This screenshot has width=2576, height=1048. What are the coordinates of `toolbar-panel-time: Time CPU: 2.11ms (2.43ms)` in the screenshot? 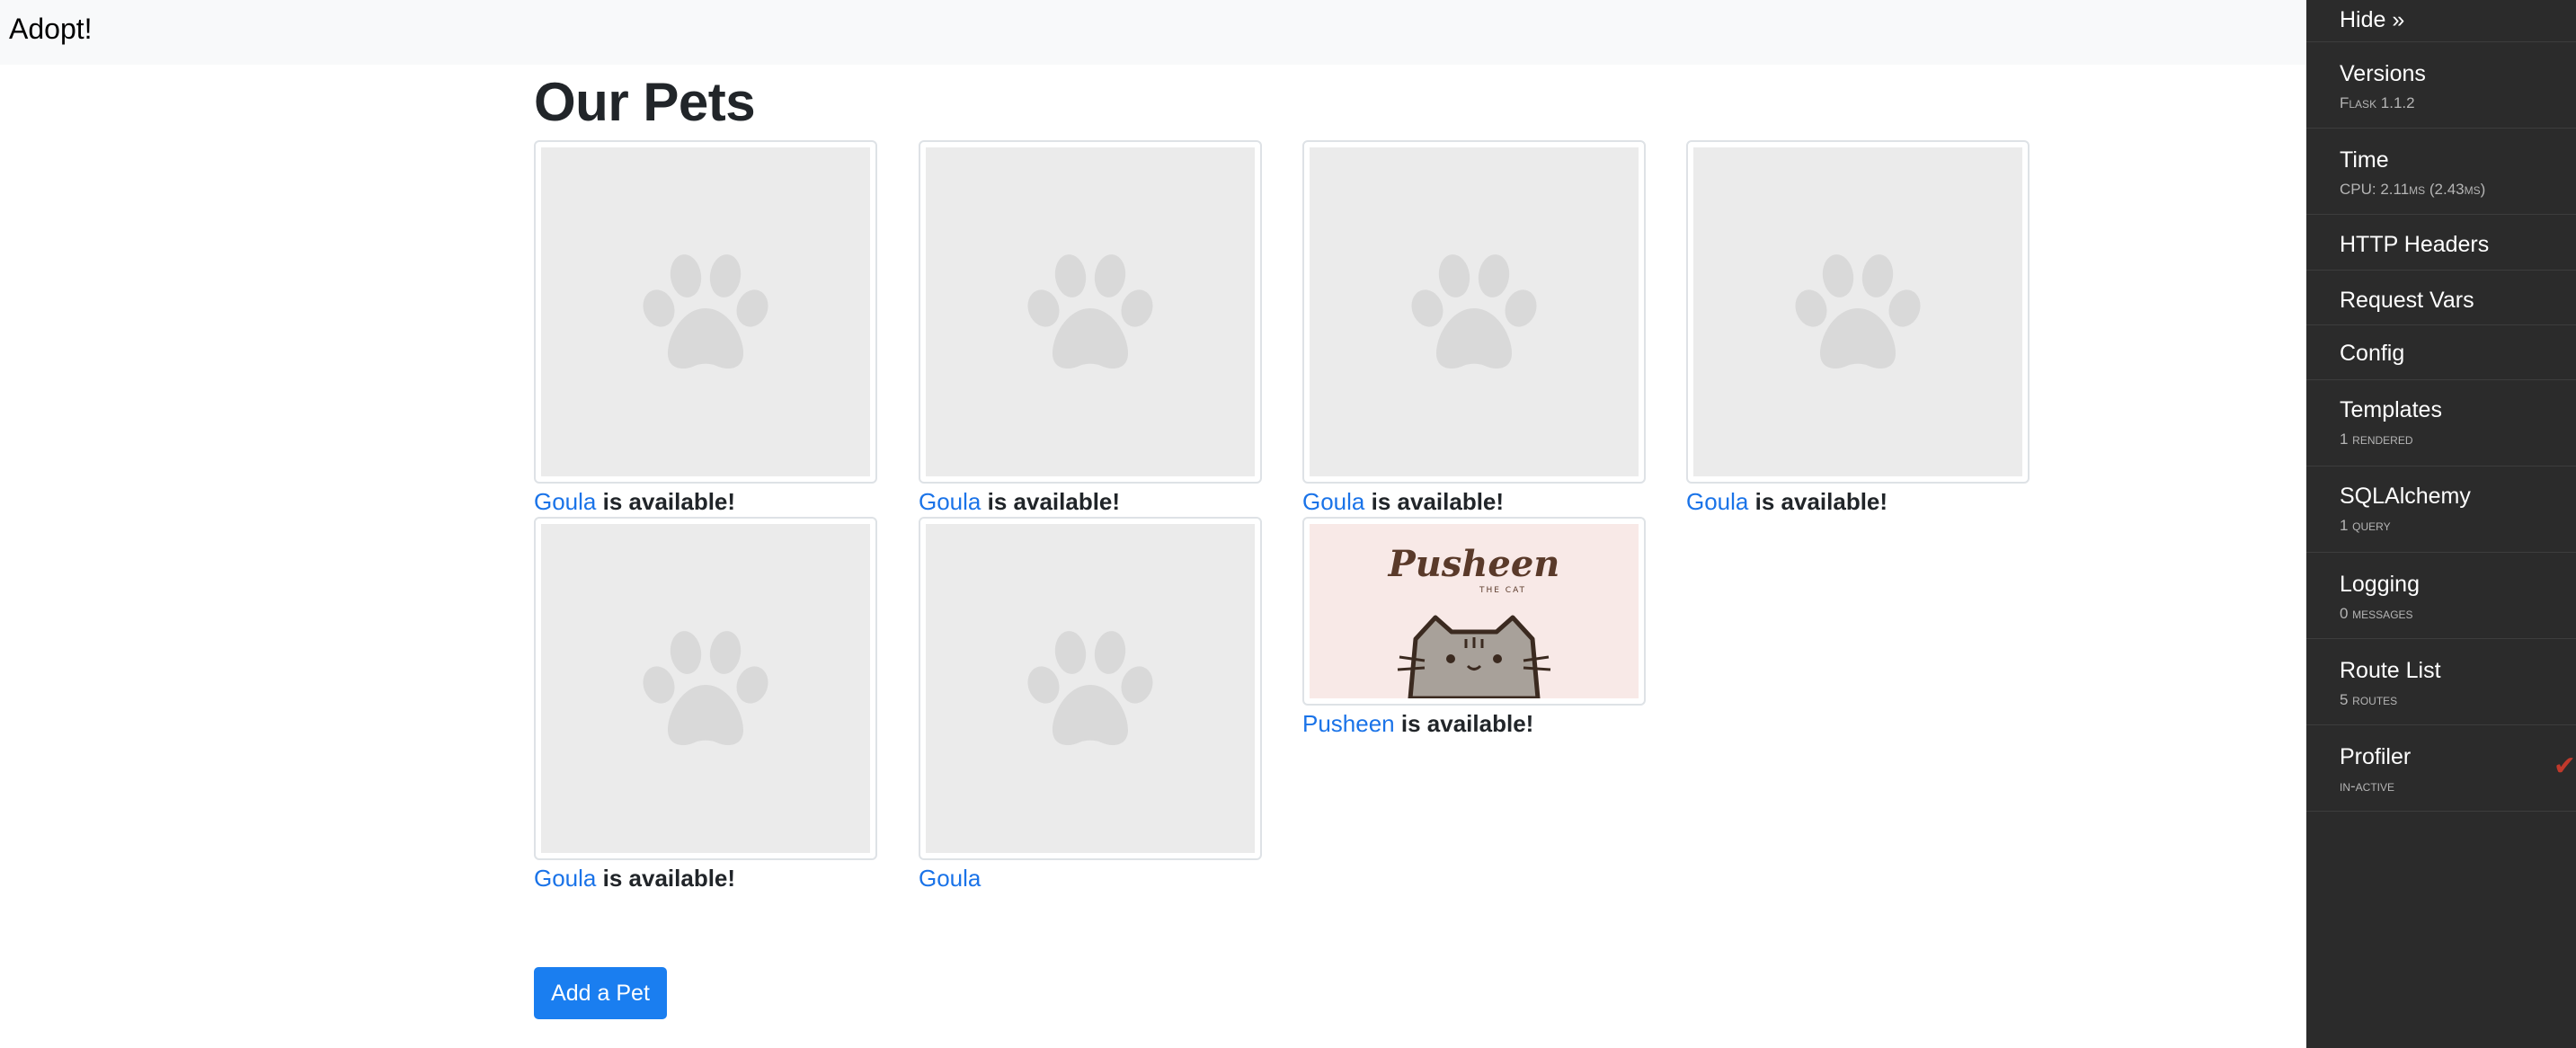 It's located at (2441, 172).